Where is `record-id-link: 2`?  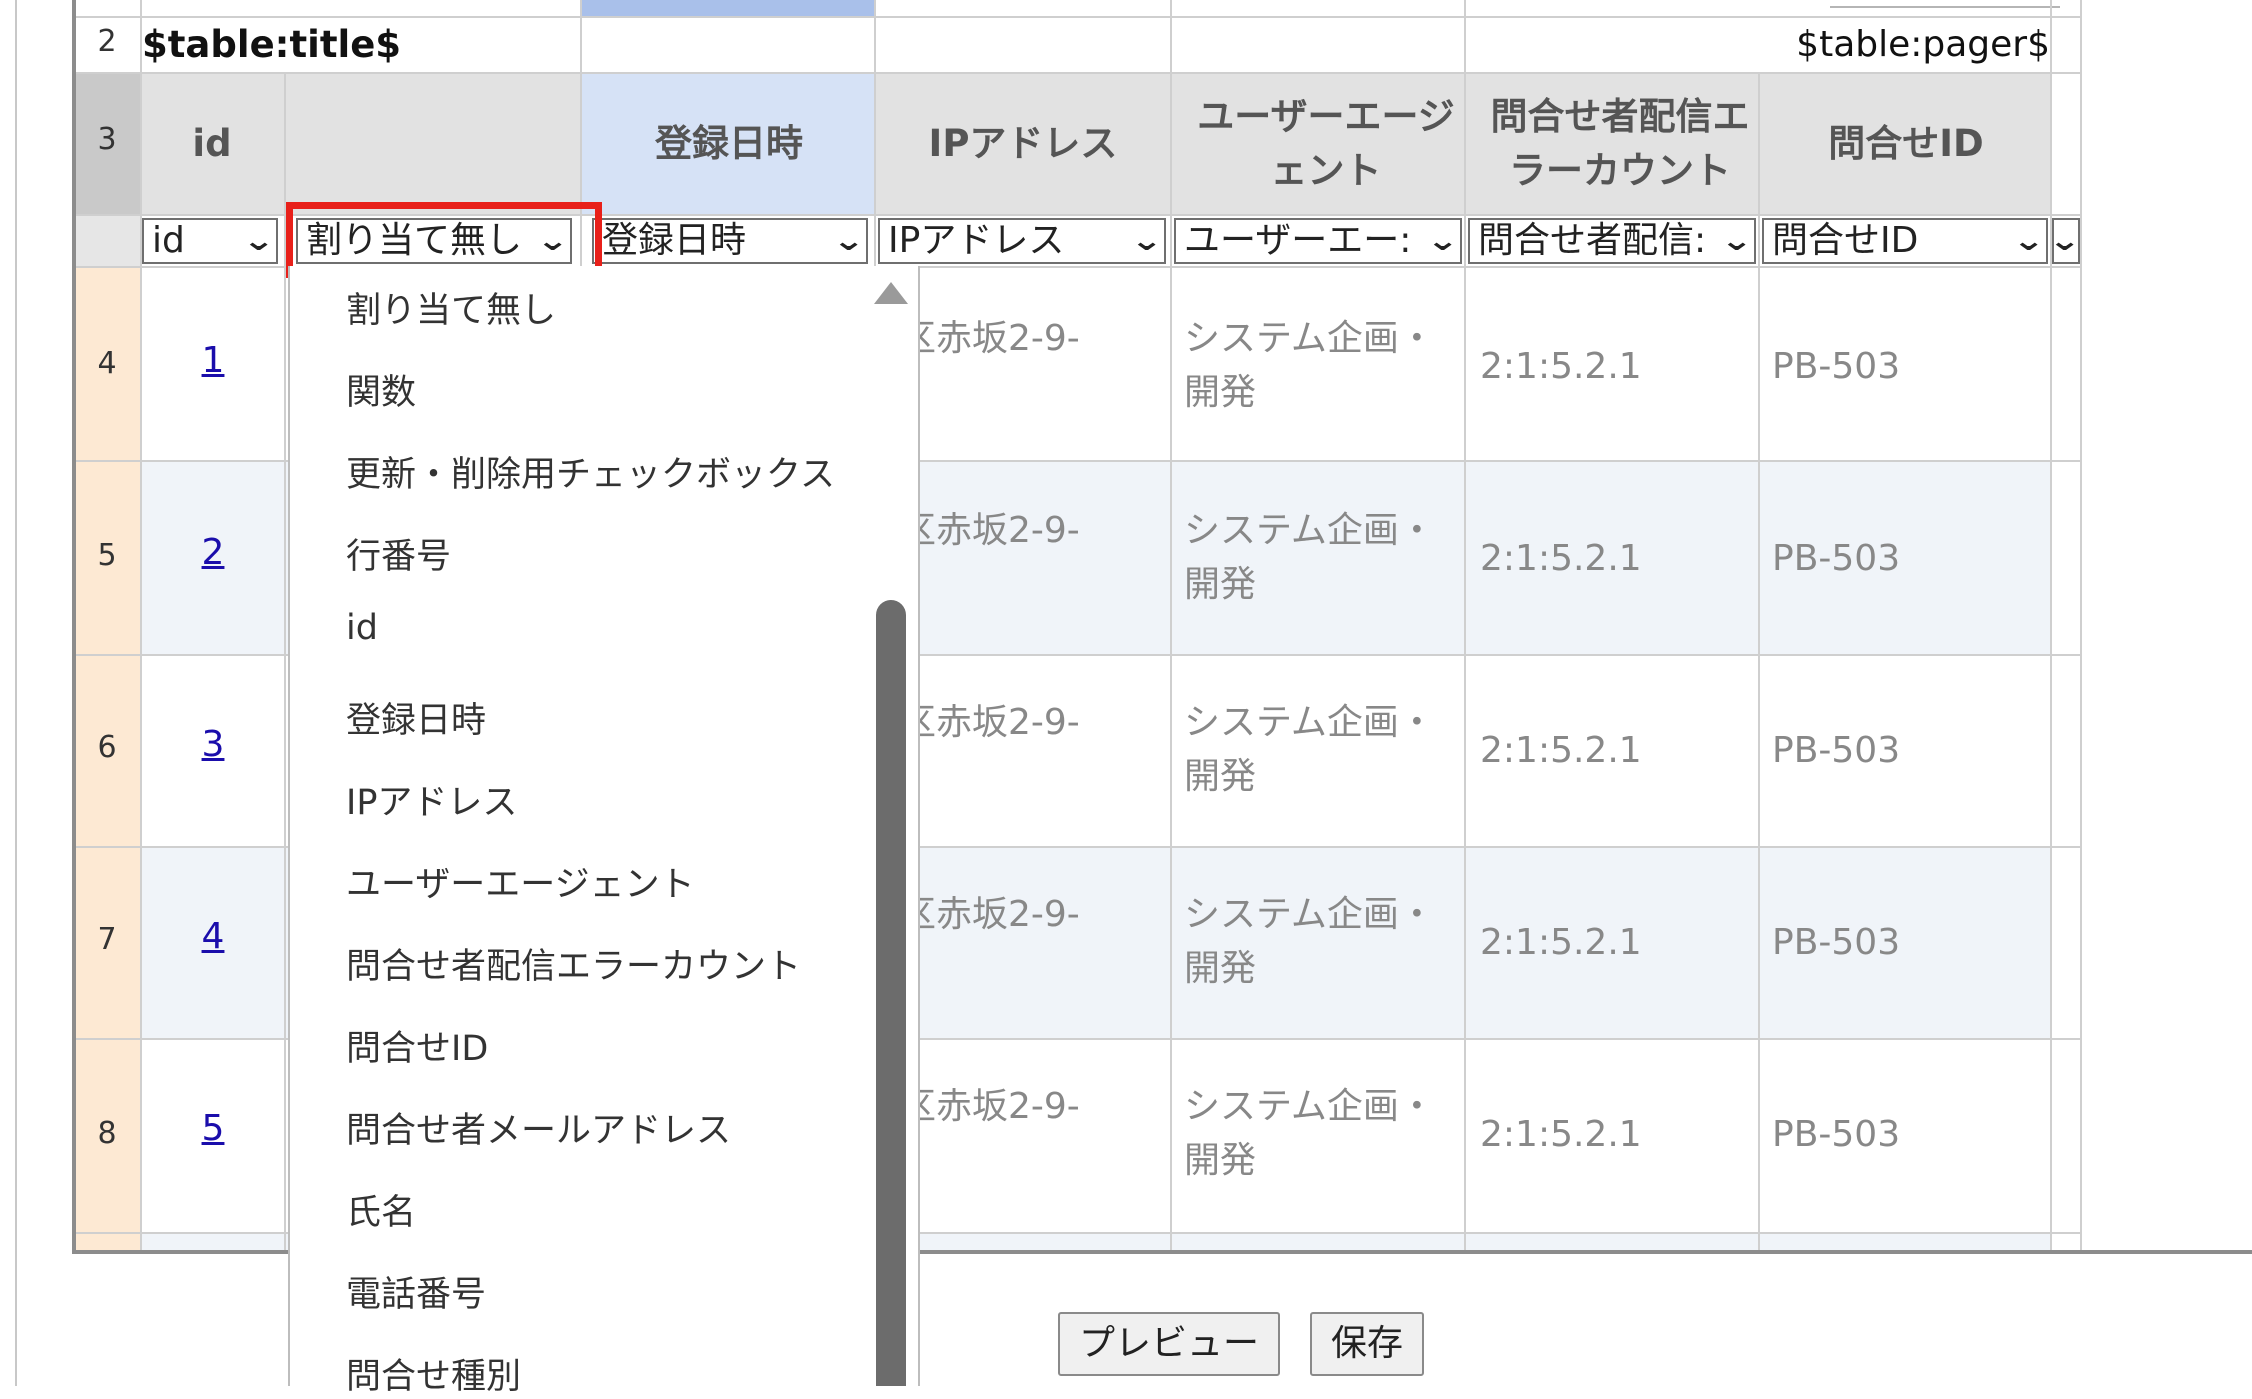 record-id-link: 2 is located at coordinates (213, 552).